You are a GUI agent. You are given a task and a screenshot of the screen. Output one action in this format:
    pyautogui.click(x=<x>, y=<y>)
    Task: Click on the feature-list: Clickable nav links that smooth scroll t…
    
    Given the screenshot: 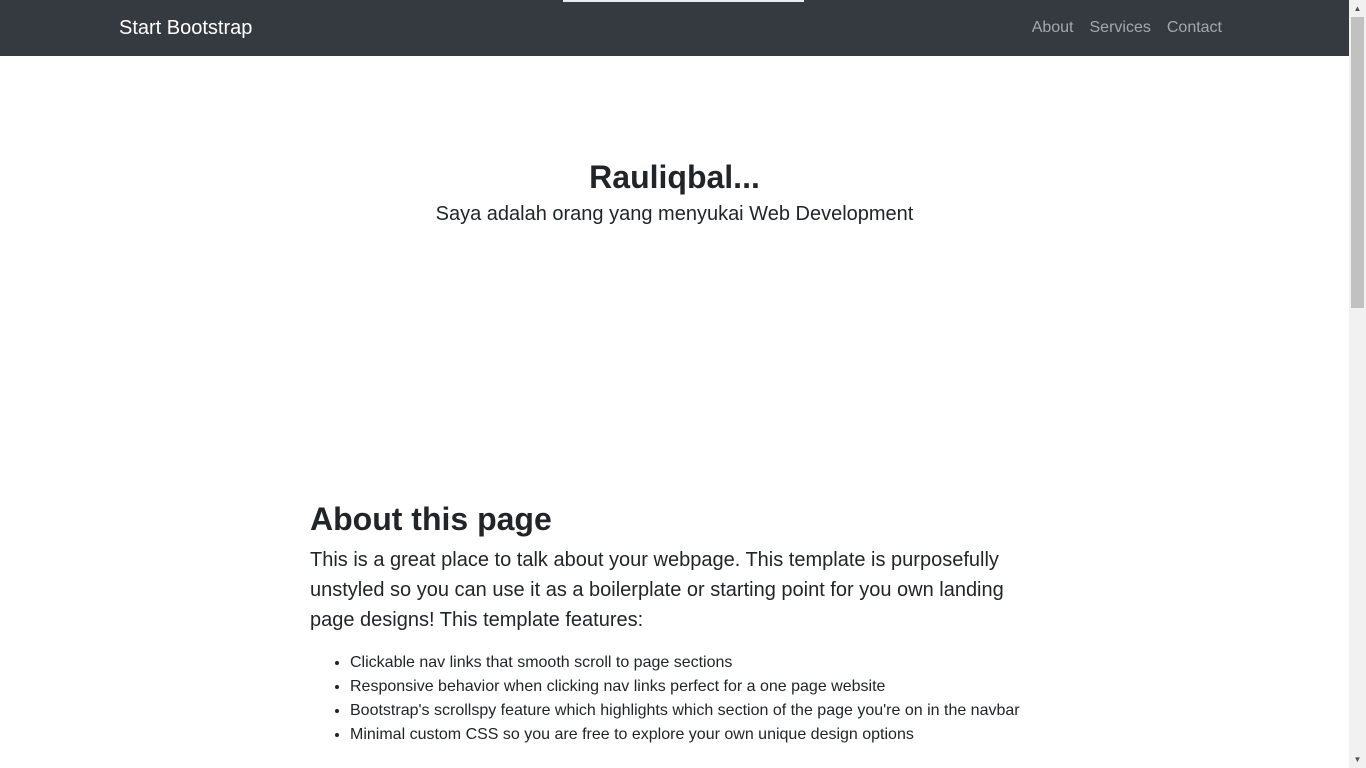 What is the action you would take?
    pyautogui.click(x=675, y=699)
    